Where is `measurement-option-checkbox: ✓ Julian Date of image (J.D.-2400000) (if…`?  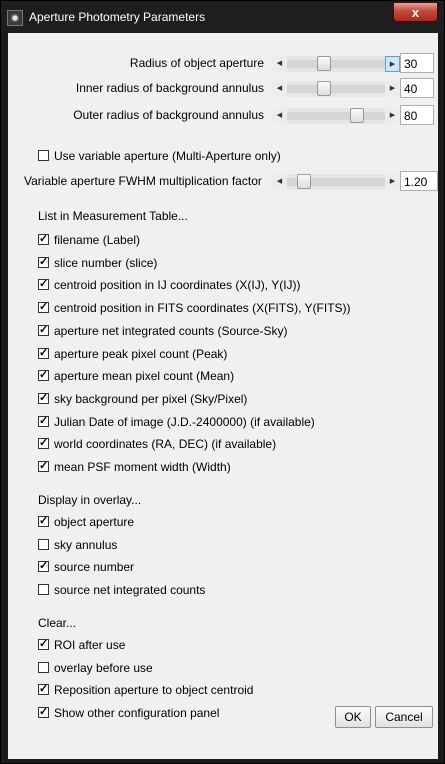
measurement-option-checkbox: ✓ Julian Date of image (J.D.-2400000) (if… is located at coordinates (233, 422).